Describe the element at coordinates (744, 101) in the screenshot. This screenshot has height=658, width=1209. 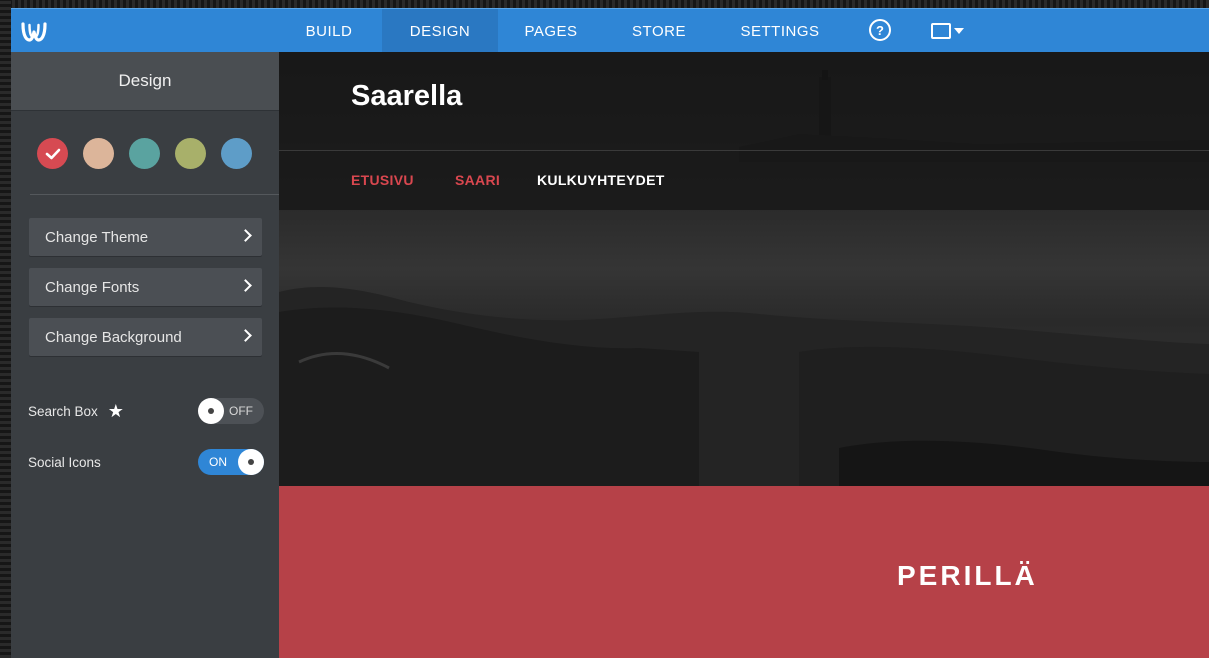
I see `site-header: Saarella` at that location.